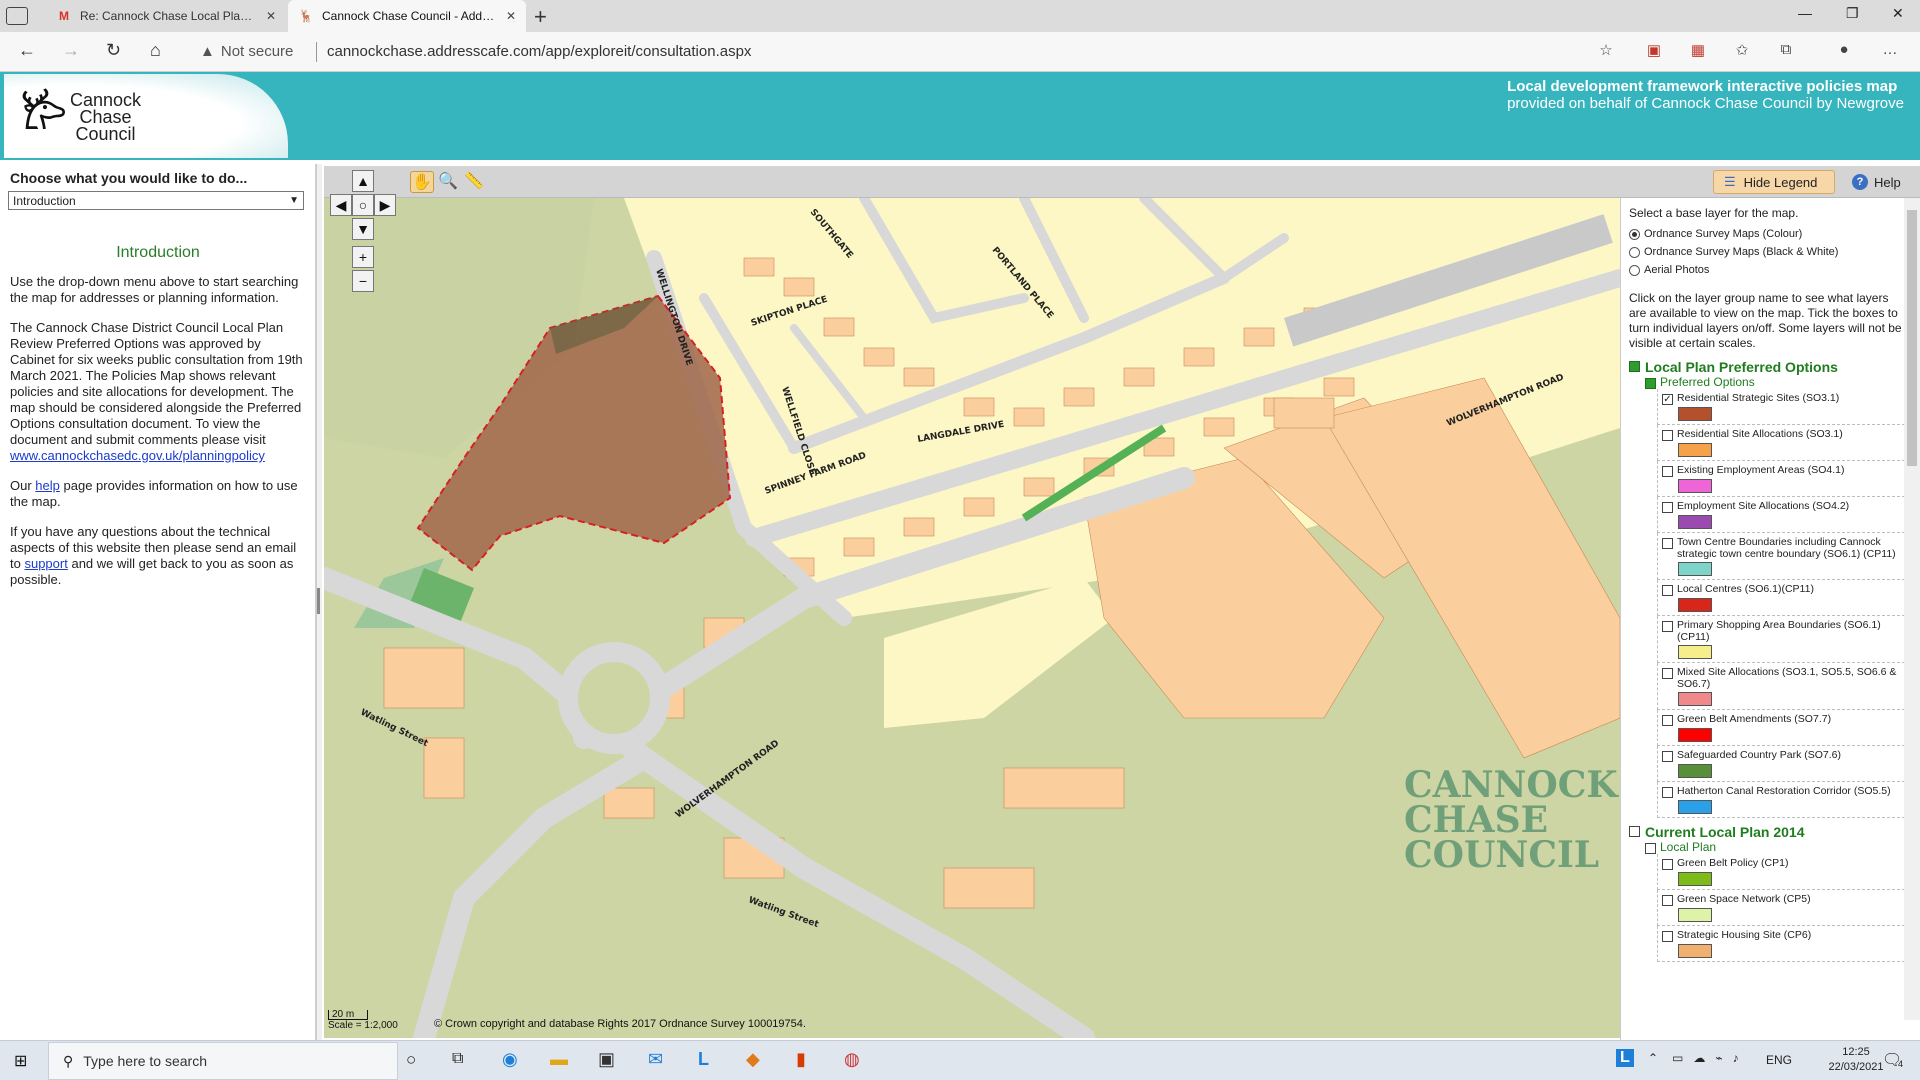  What do you see at coordinates (1742, 51) in the screenshot?
I see `favorites-icon: ✩` at bounding box center [1742, 51].